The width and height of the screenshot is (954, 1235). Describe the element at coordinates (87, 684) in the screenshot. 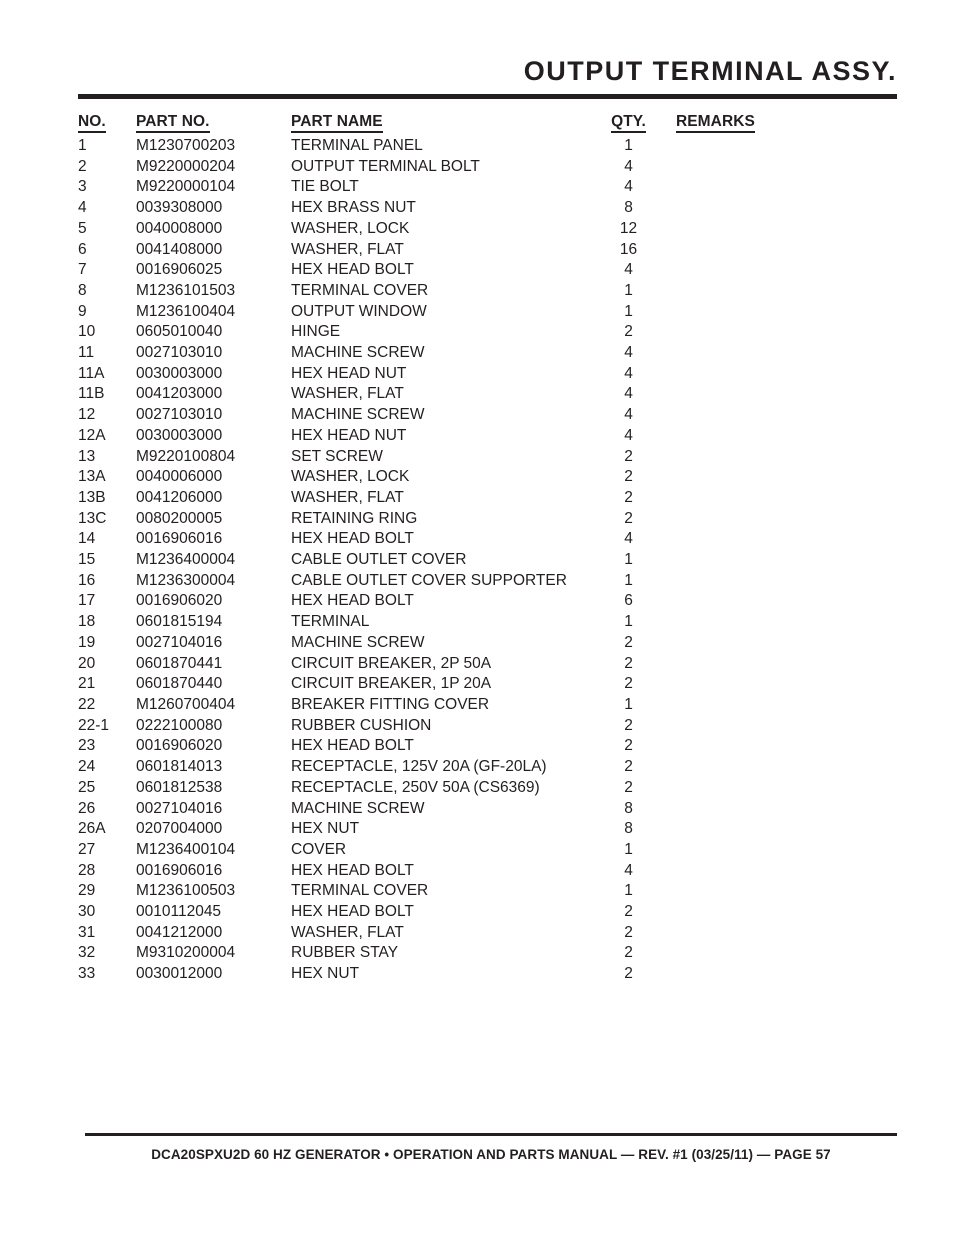

I see `cell-no: 21` at that location.